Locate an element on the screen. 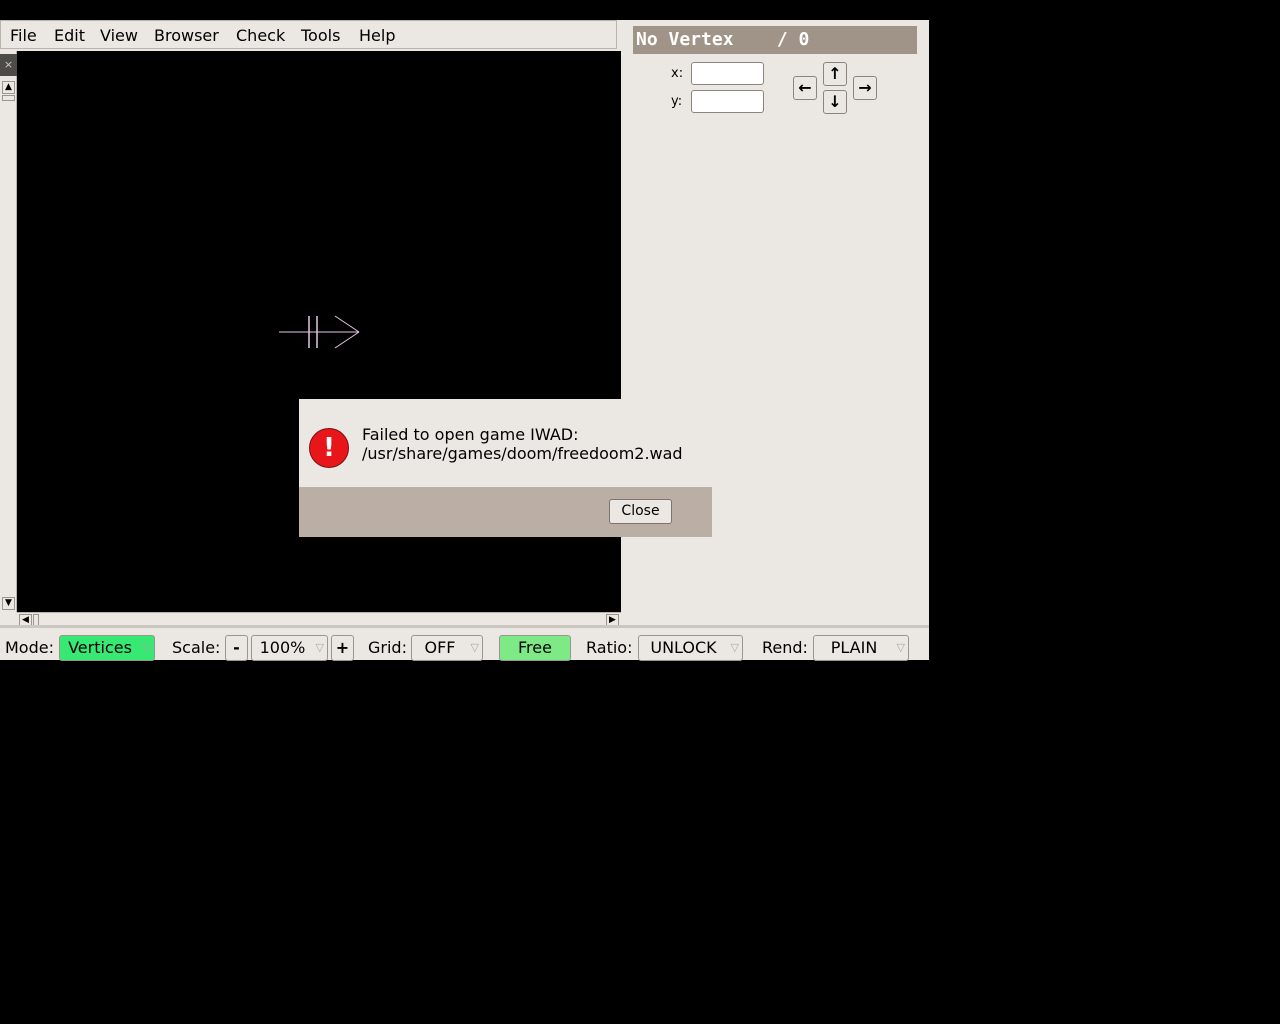  mode-select: Vertices ▽ is located at coordinates (107, 648).